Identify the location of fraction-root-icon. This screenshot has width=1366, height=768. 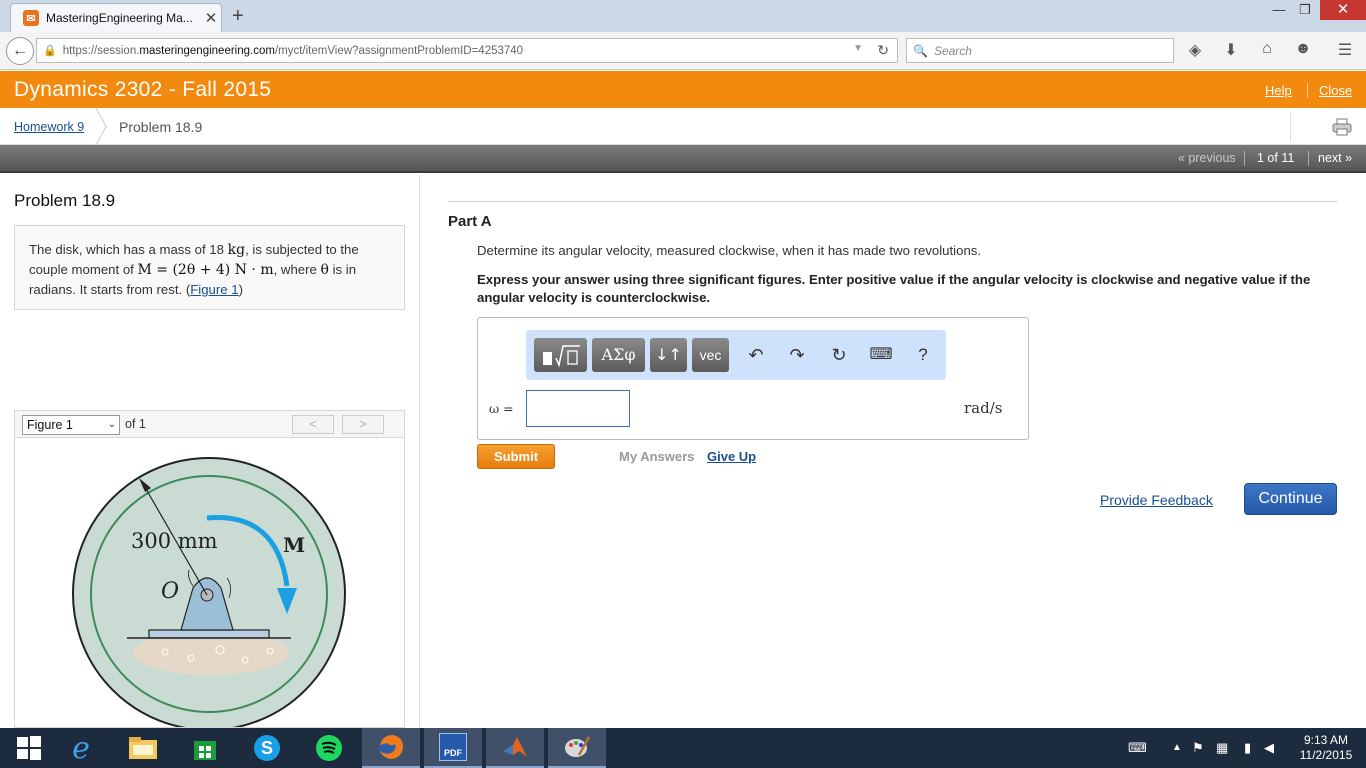
(561, 356).